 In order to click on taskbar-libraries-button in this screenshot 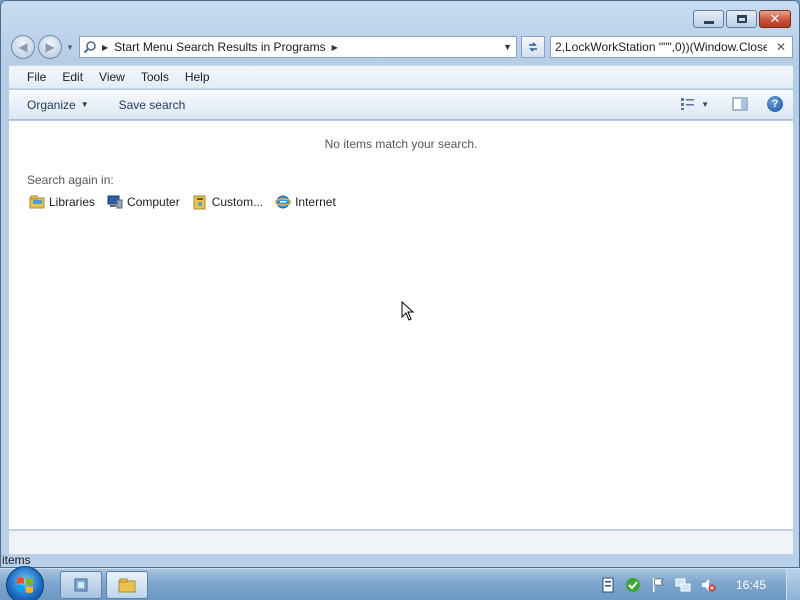, I will do `click(81, 585)`.